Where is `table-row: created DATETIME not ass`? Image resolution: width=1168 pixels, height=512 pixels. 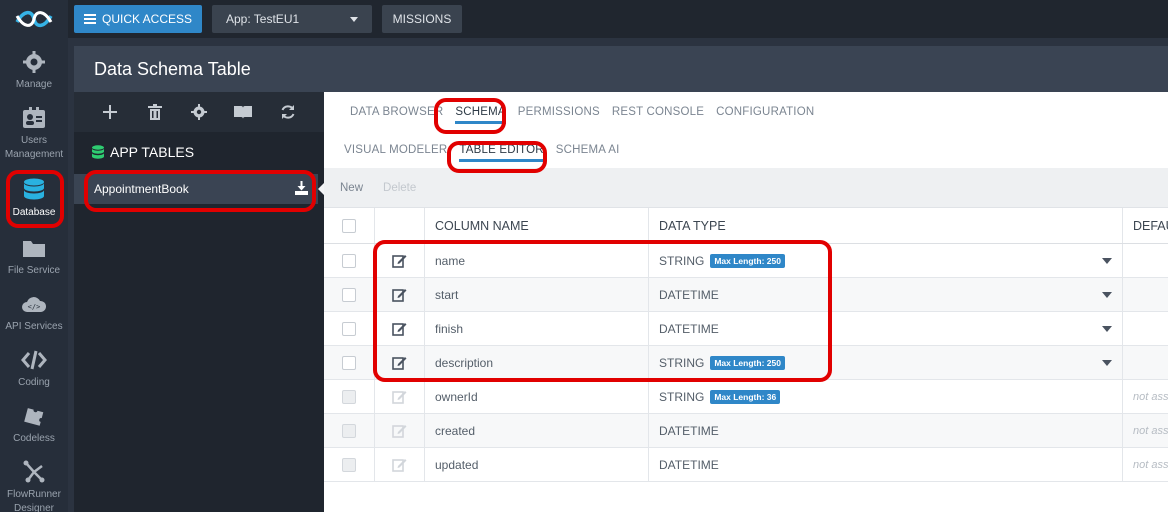 table-row: created DATETIME not ass is located at coordinates (746, 431).